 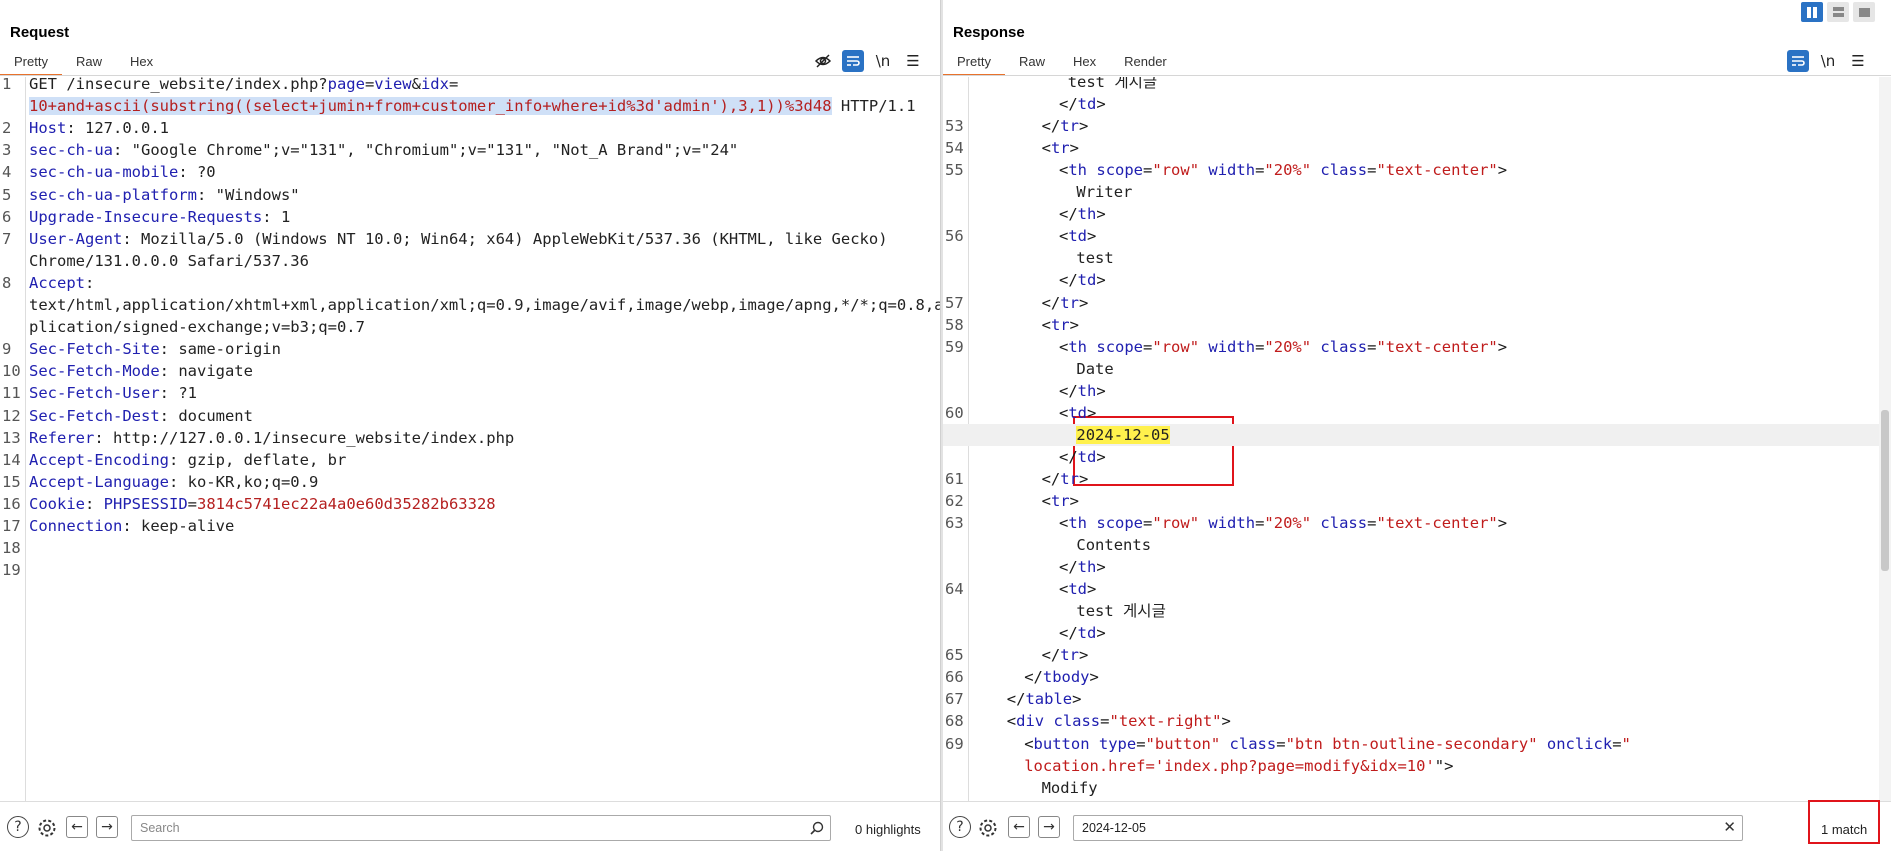 I want to click on code-token: Accept-Encoding, so click(x=99, y=459).